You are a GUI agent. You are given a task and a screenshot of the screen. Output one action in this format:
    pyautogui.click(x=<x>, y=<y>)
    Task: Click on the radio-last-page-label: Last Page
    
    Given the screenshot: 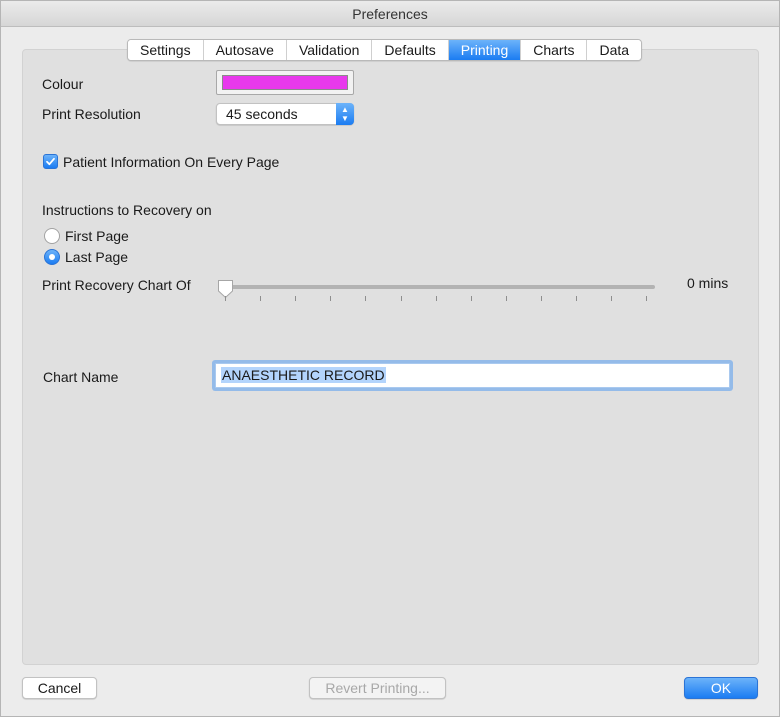 What is the action you would take?
    pyautogui.click(x=96, y=257)
    